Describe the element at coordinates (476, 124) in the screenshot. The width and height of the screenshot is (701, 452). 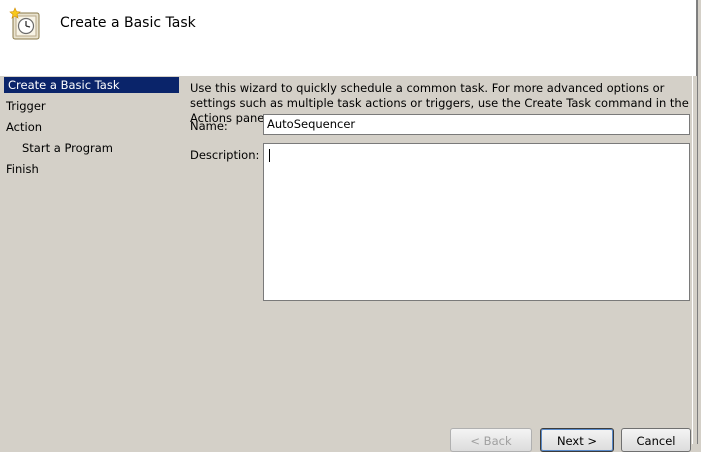
I see `name-field: AutoSequencer` at that location.